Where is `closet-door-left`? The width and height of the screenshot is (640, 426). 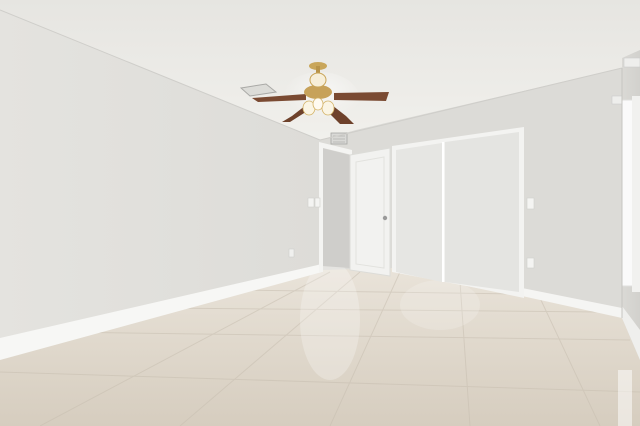 closet-door-left is located at coordinates (419, 212).